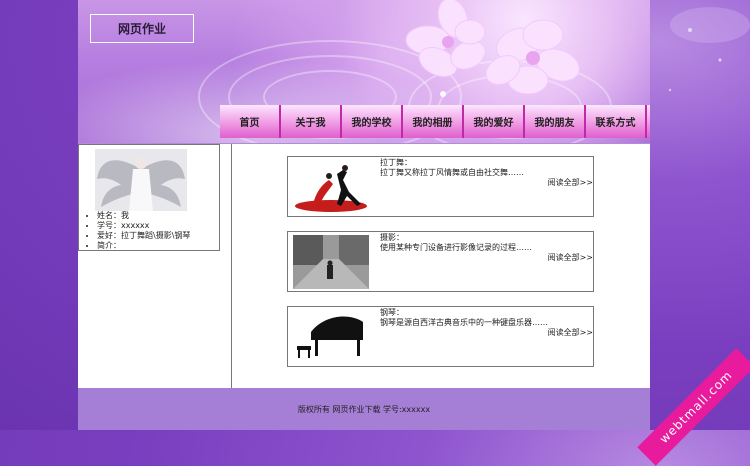 The image size is (750, 466). What do you see at coordinates (331, 262) in the screenshot?
I see `photography-thumbnail` at bounding box center [331, 262].